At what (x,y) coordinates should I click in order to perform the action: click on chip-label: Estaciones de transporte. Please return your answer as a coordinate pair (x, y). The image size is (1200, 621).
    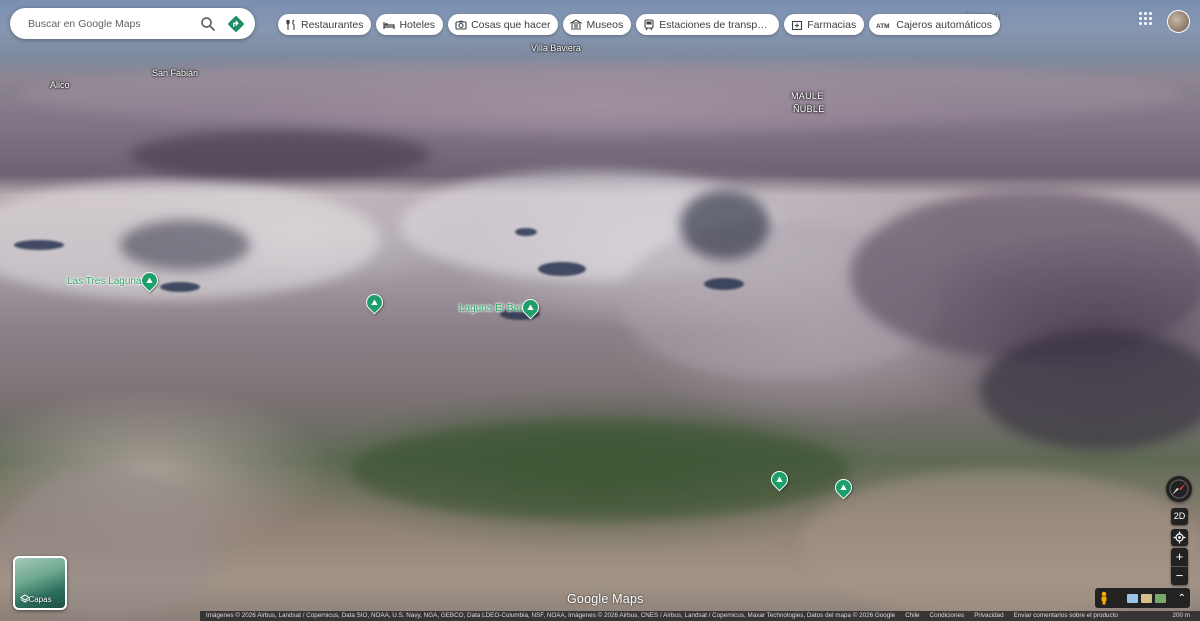
    Looking at the image, I should click on (715, 24).